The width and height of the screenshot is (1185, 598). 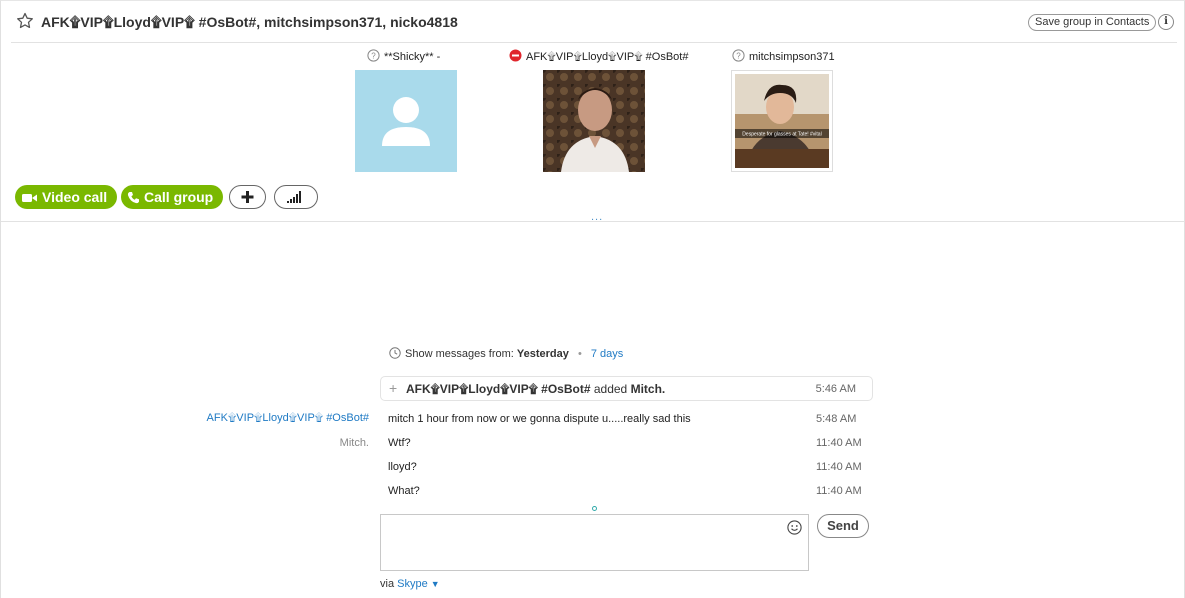 What do you see at coordinates (395, 353) in the screenshot?
I see `clock-icon` at bounding box center [395, 353].